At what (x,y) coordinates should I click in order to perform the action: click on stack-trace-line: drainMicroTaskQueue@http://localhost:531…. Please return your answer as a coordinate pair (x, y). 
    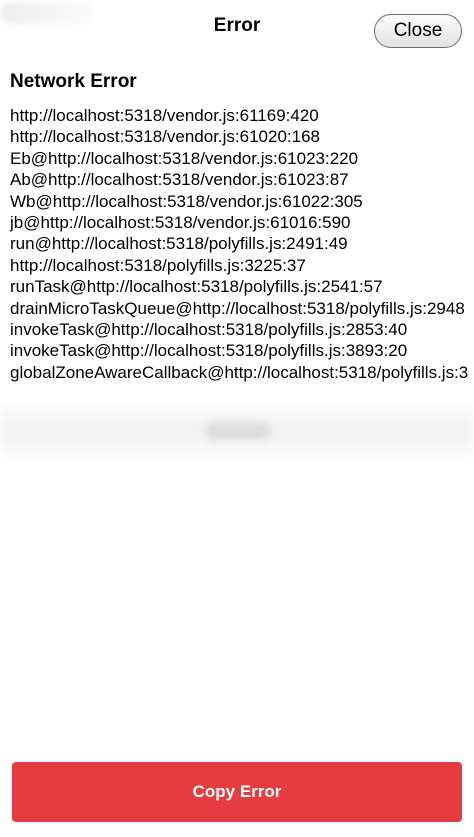
    Looking at the image, I should click on (237, 308).